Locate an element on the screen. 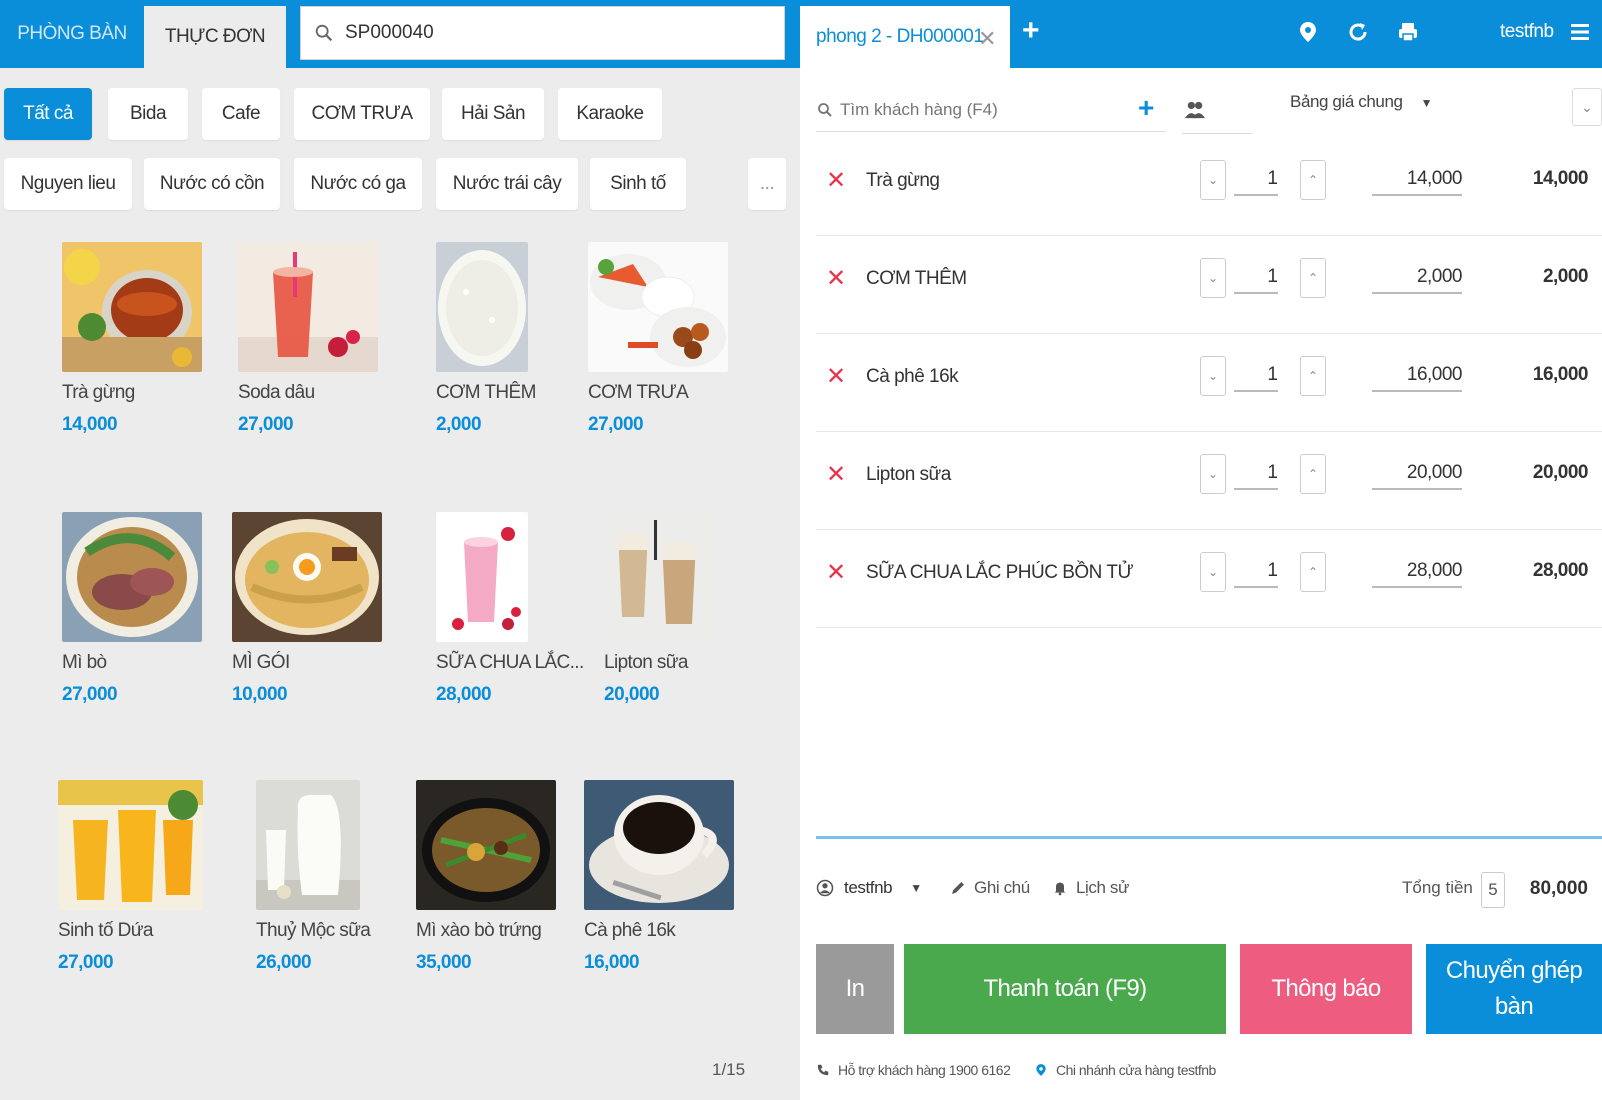 Image resolution: width=1602 pixels, height=1100 pixels. product-search is located at coordinates (542, 33).